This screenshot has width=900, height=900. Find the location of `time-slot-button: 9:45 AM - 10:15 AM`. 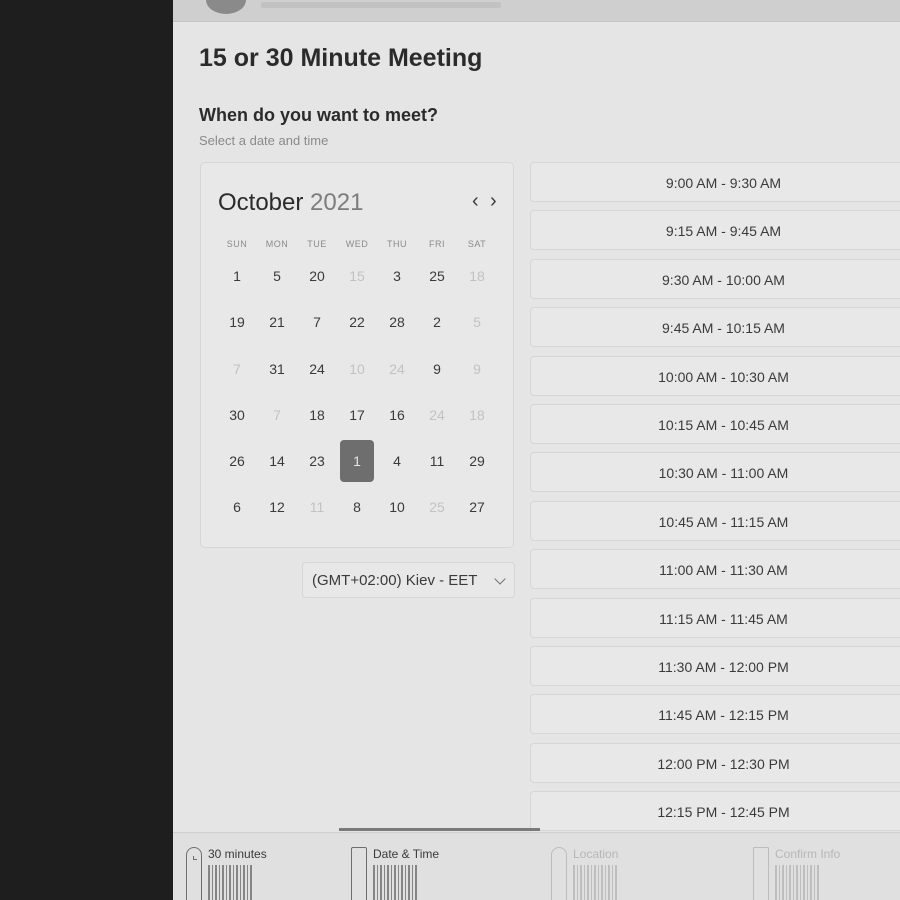

time-slot-button: 9:45 AM - 10:15 AM is located at coordinates (715, 327).